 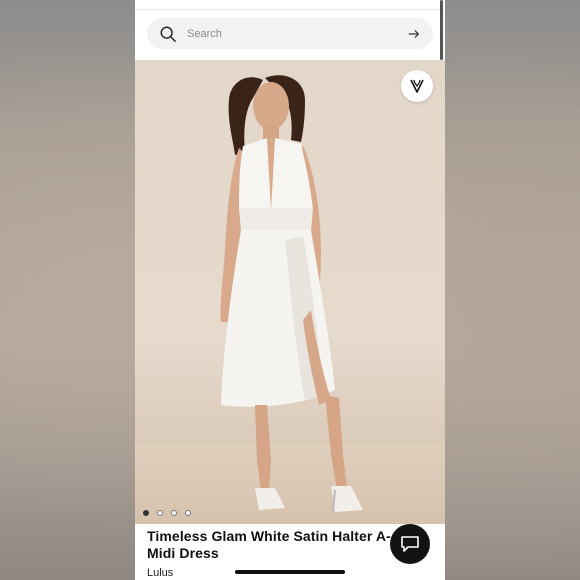 I want to click on favorite-button, so click(x=417, y=86).